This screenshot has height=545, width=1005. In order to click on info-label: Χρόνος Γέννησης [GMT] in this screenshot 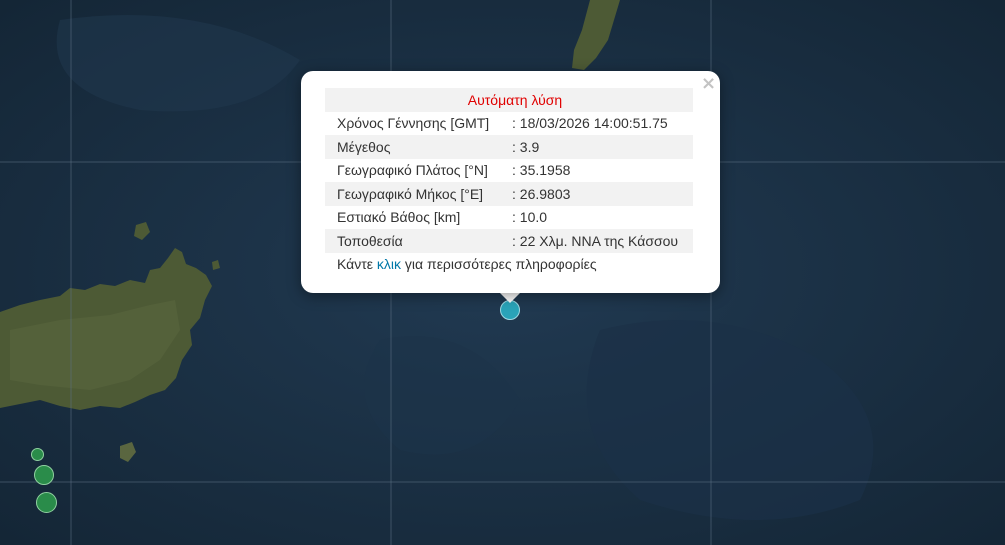, I will do `click(412, 123)`.